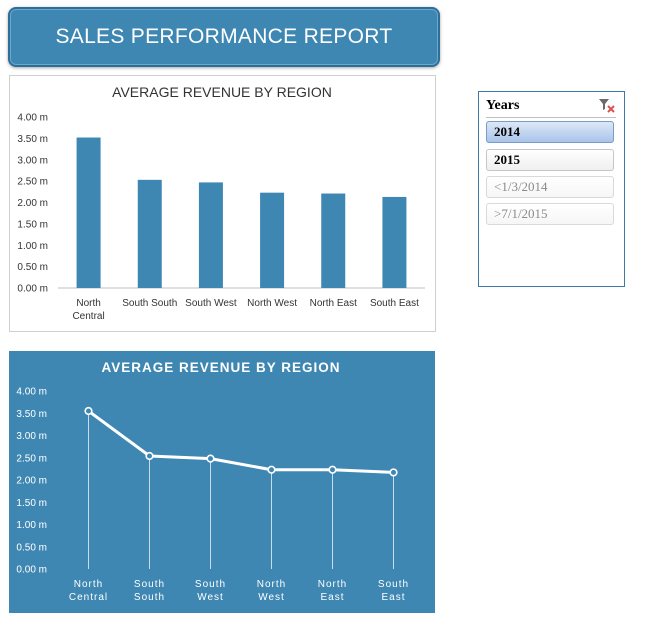 The width and height of the screenshot is (646, 632). I want to click on bar-y-tick-label: 2.50 m, so click(32, 182).